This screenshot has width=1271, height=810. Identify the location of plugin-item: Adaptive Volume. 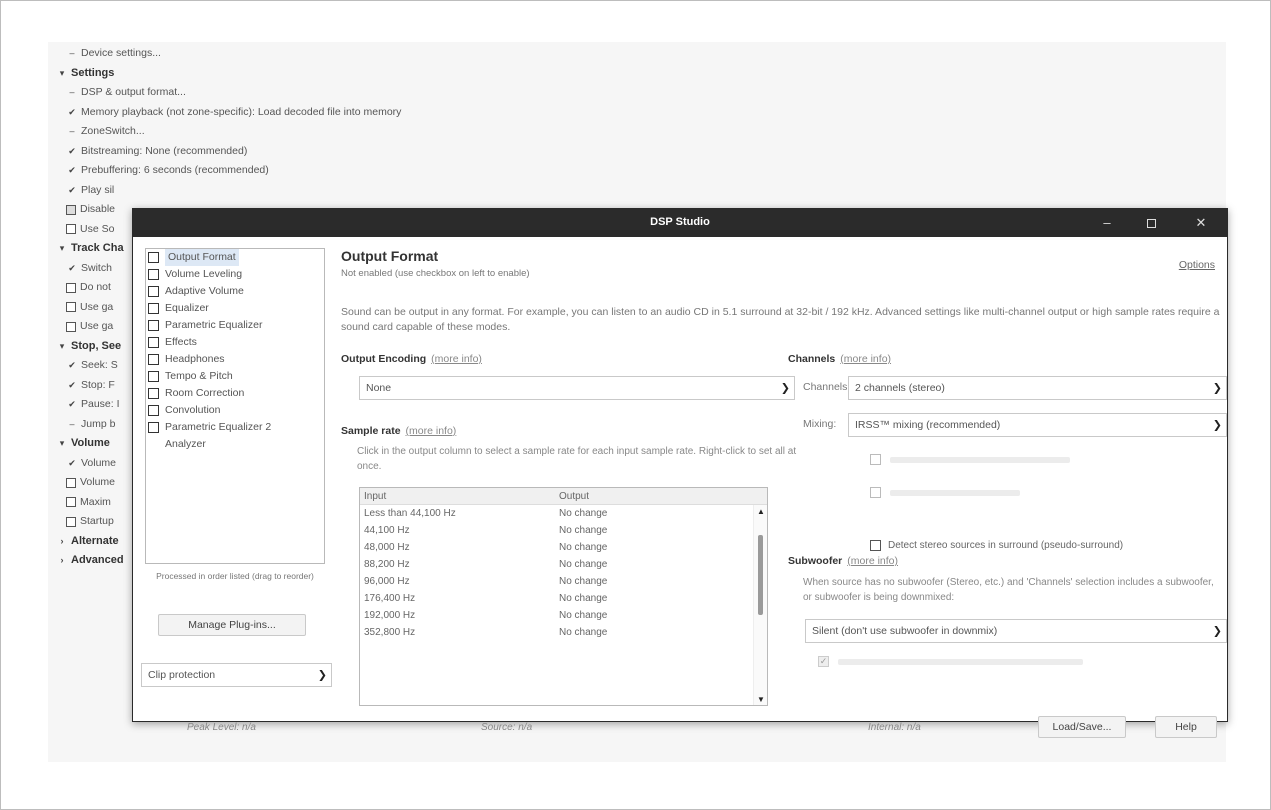
(235, 291).